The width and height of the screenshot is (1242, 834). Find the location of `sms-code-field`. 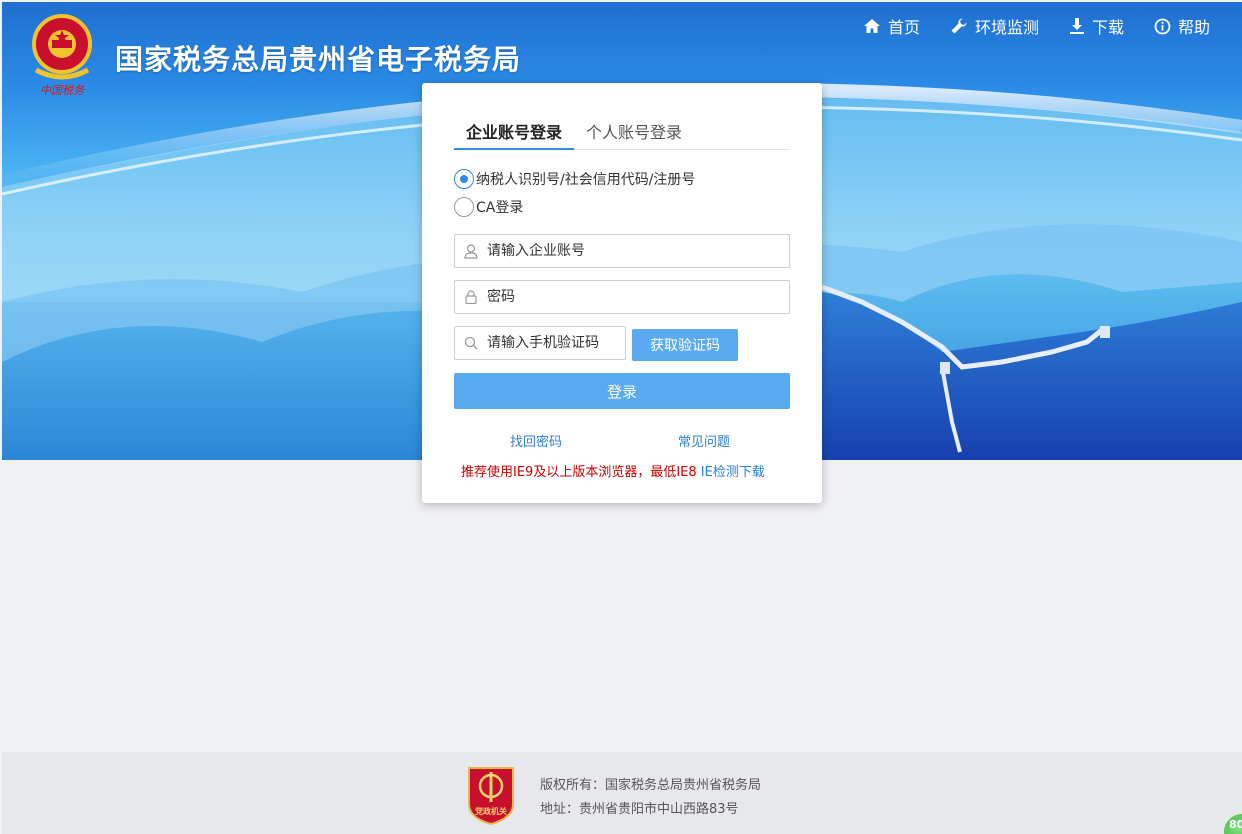

sms-code-field is located at coordinates (540, 343).